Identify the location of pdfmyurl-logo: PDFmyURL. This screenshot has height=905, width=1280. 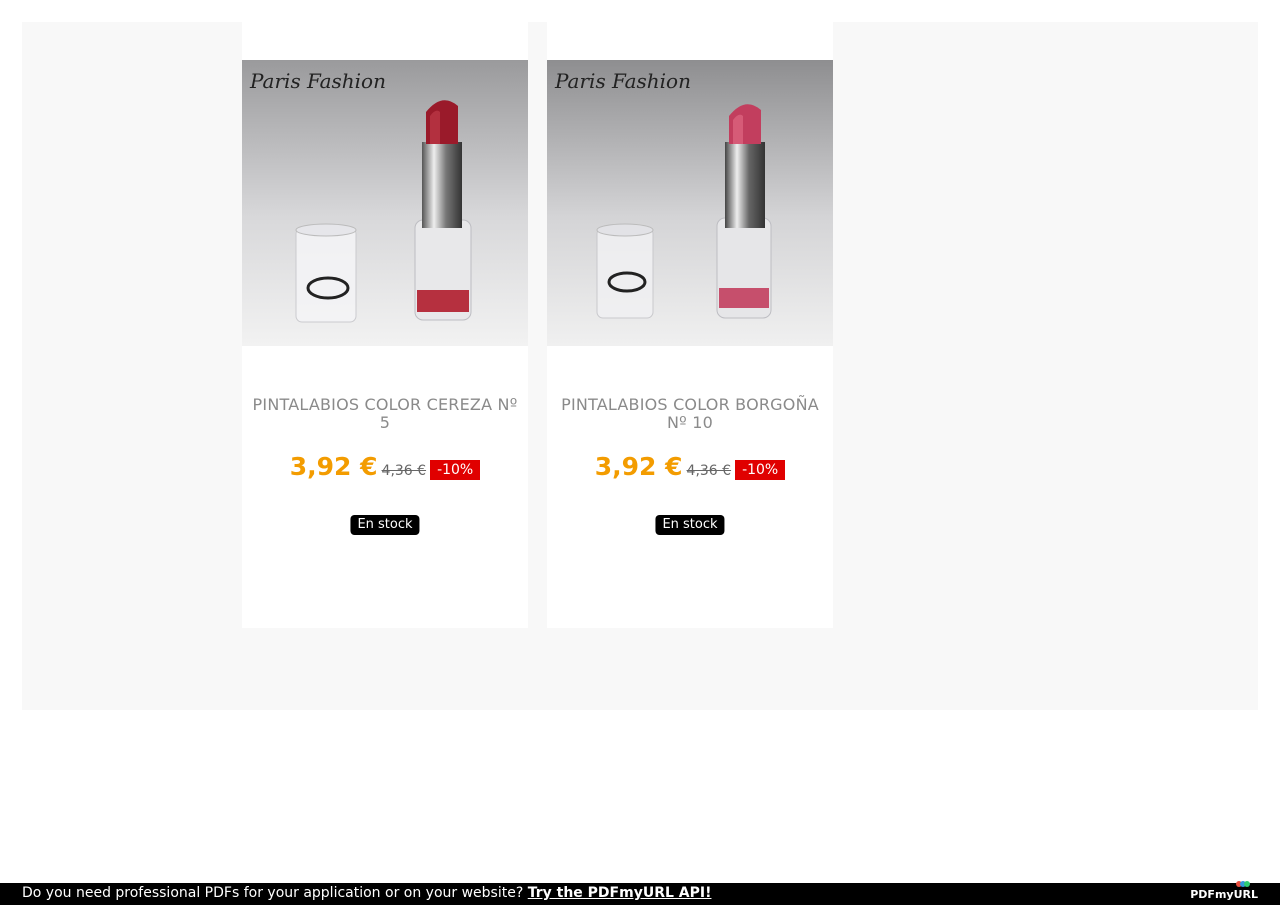
(1224, 895).